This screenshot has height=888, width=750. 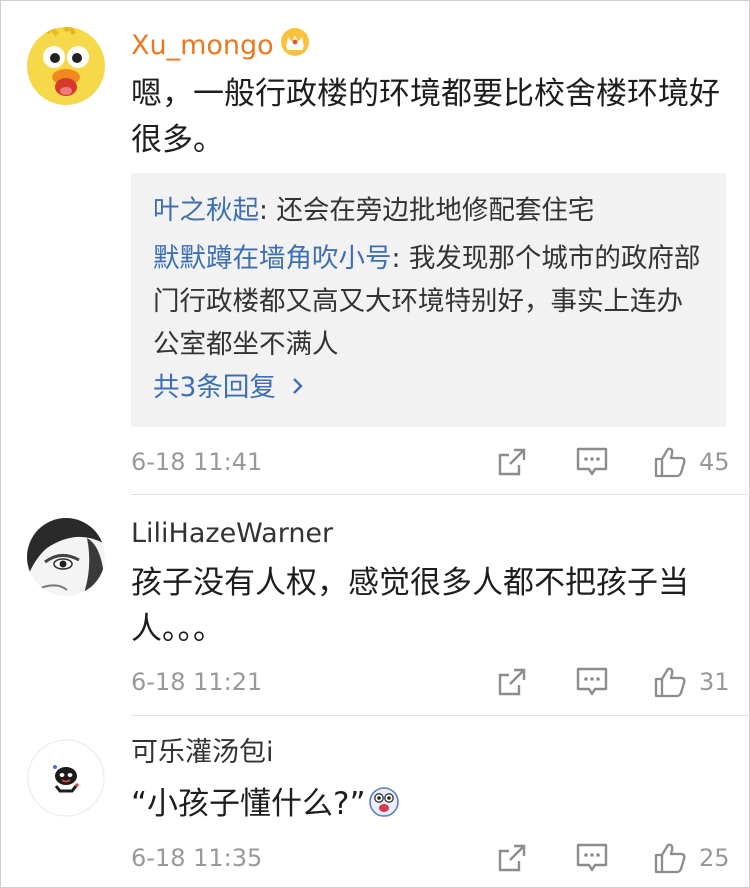 What do you see at coordinates (206, 210) in the screenshot?
I see `reply-username: 叶之秋起` at bounding box center [206, 210].